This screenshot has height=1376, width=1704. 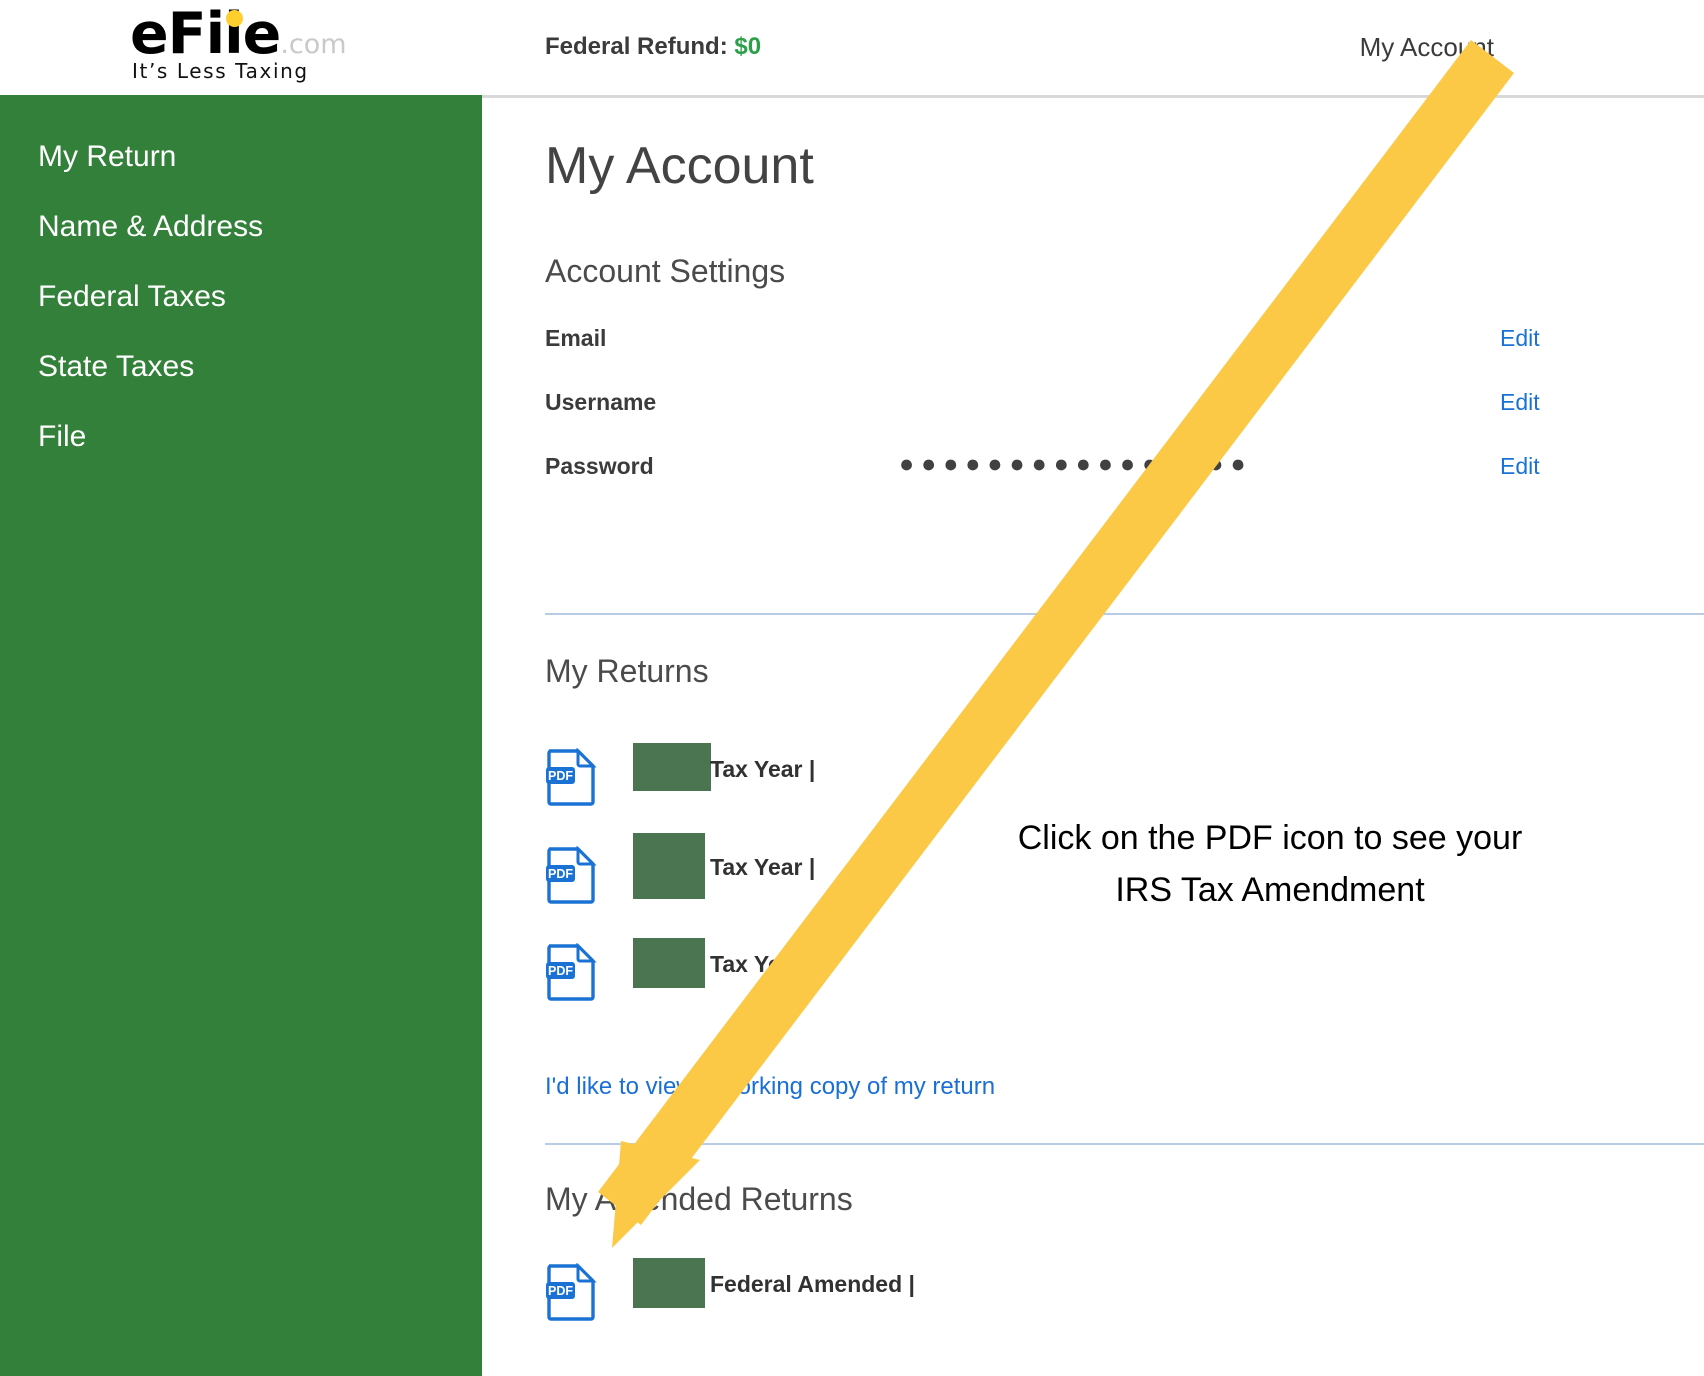 I want to click on efile-logo: eFile.com It’s Less Taxing, so click(x=275, y=47).